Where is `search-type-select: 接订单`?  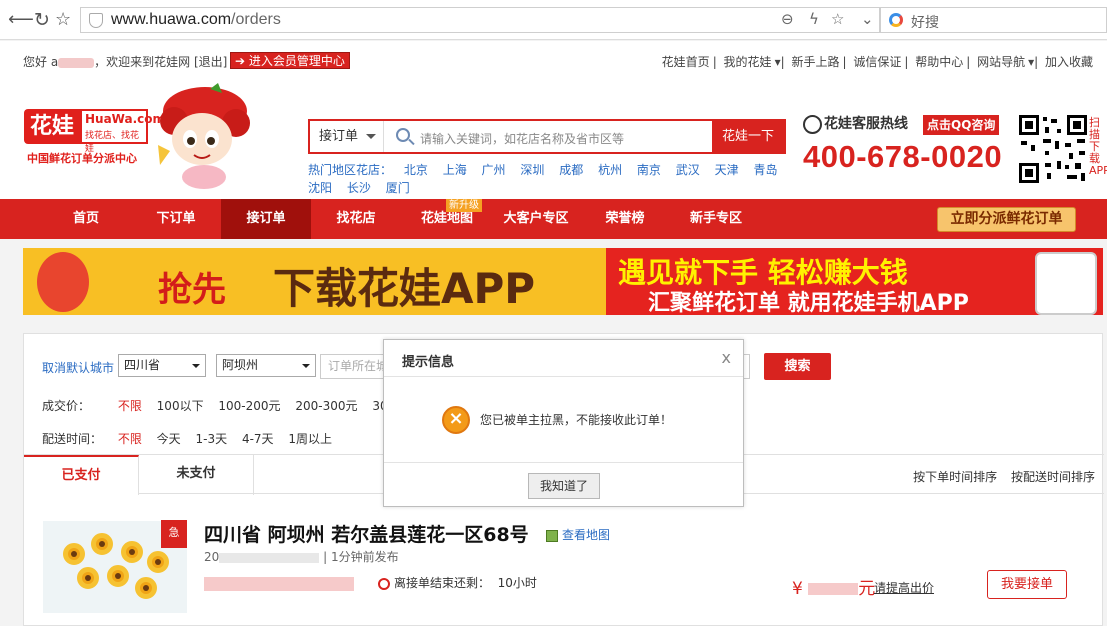
search-type-select: 接订单 is located at coordinates (347, 136).